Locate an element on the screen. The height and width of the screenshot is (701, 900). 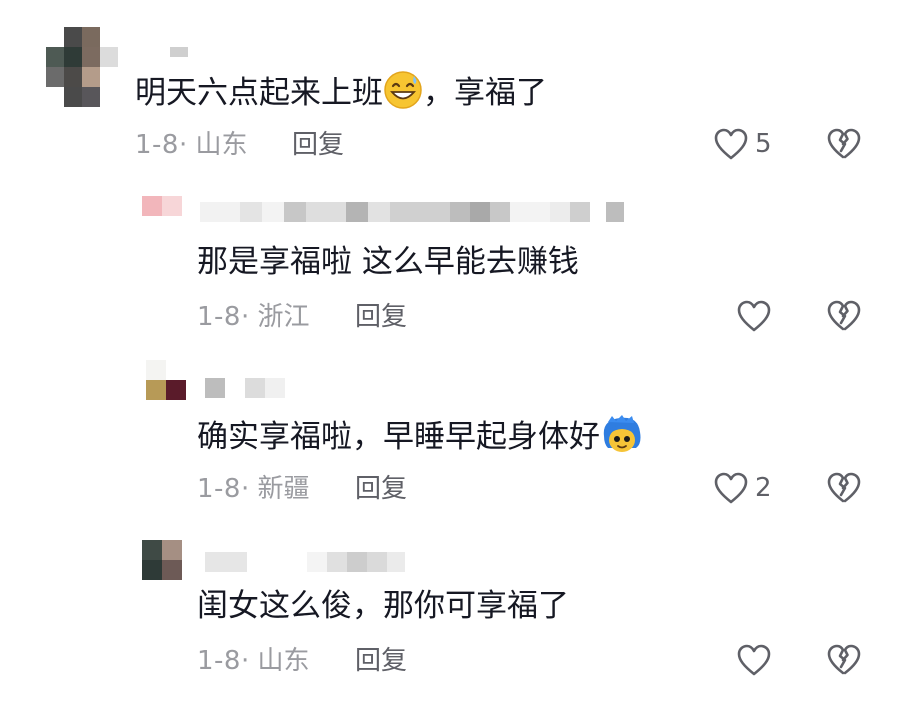
comment-location: · 山东 is located at coordinates (213, 145).